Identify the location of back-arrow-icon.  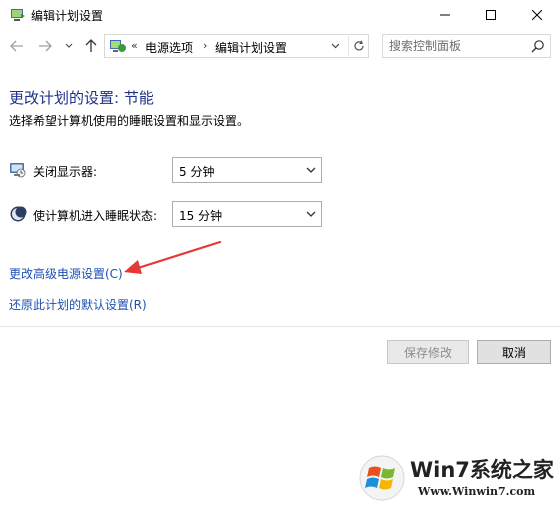
(16, 46).